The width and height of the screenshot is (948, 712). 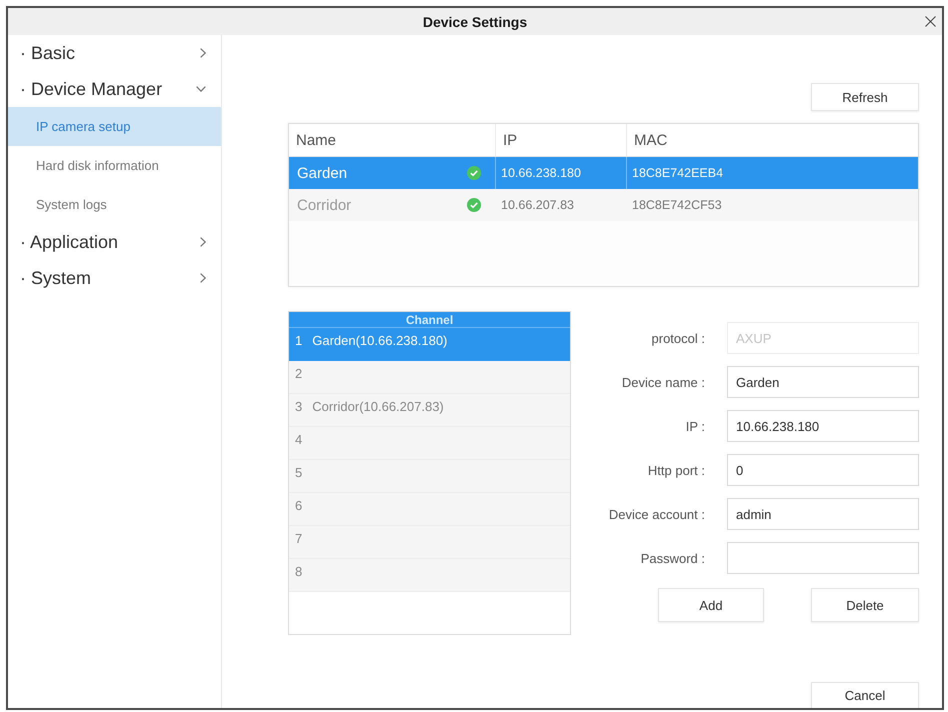 What do you see at coordinates (298, 571) in the screenshot?
I see `channel-number: 8` at bounding box center [298, 571].